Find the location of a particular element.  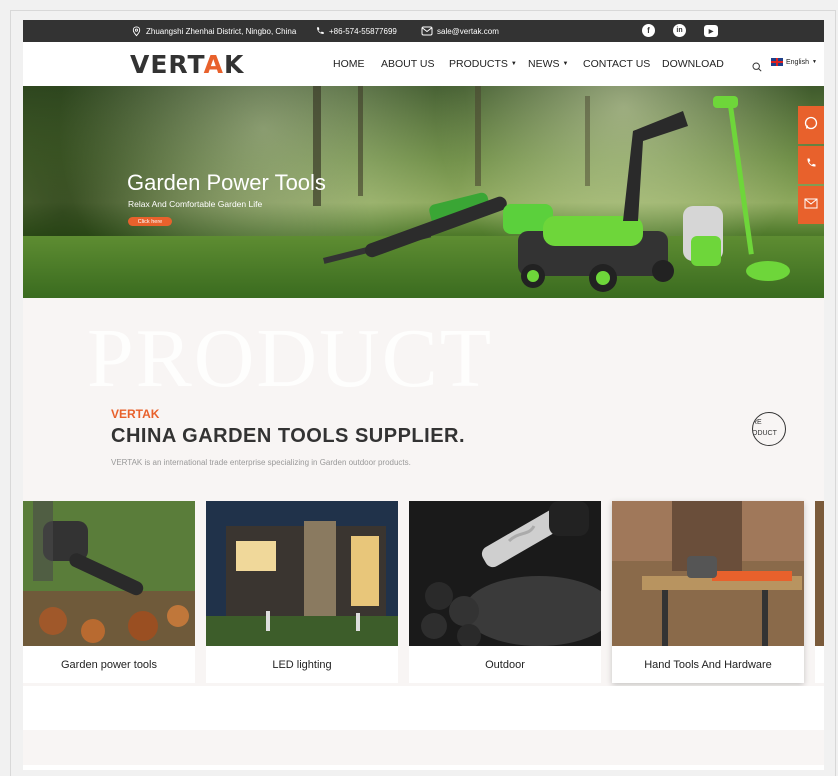

hero-cta-button: Click here is located at coordinates (150, 221).